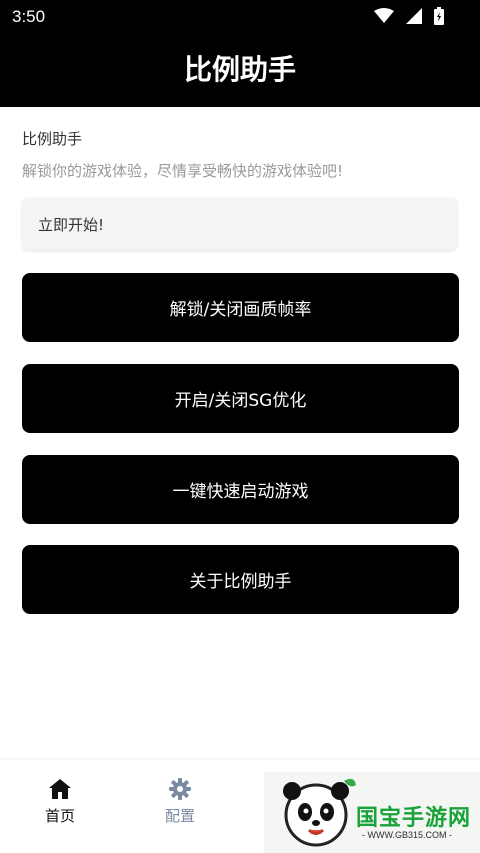 The image size is (480, 853). Describe the element at coordinates (239, 69) in the screenshot. I see `page-title: 比例助手` at that location.